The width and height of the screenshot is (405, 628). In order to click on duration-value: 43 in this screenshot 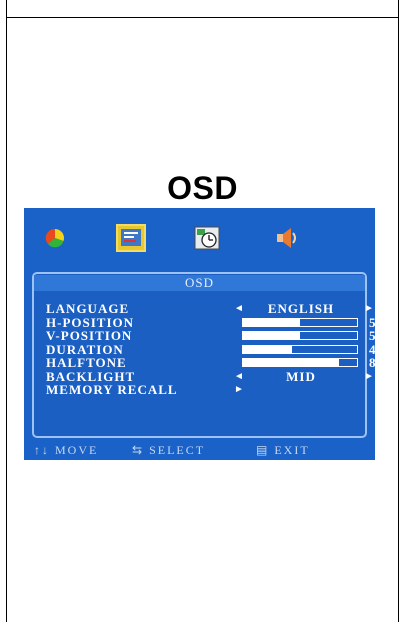, I will do `click(372, 349)`.